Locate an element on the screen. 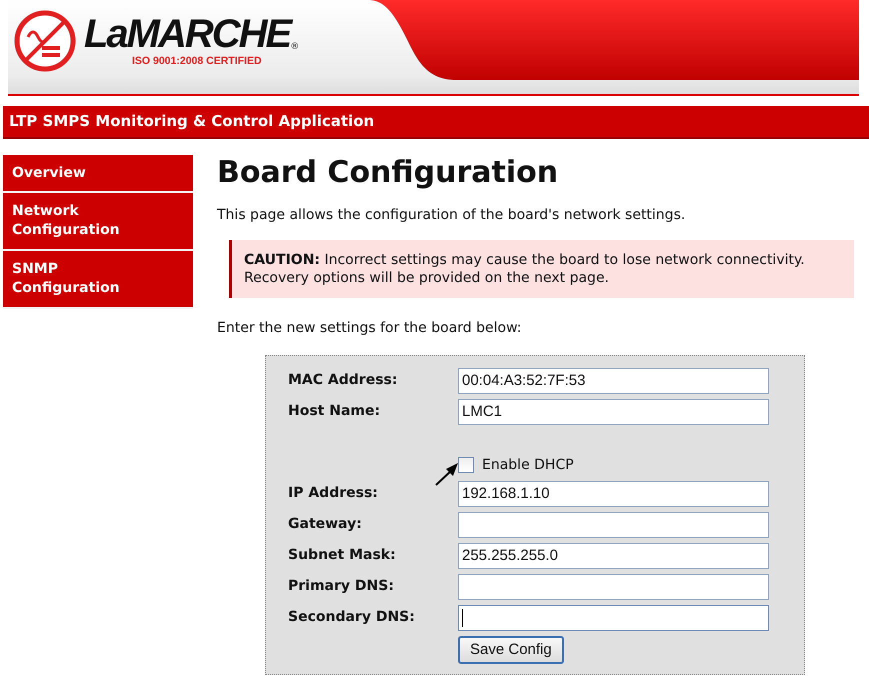 Image resolution: width=869 pixels, height=689 pixels. sidebar-link: Network Configuration is located at coordinates (98, 222).